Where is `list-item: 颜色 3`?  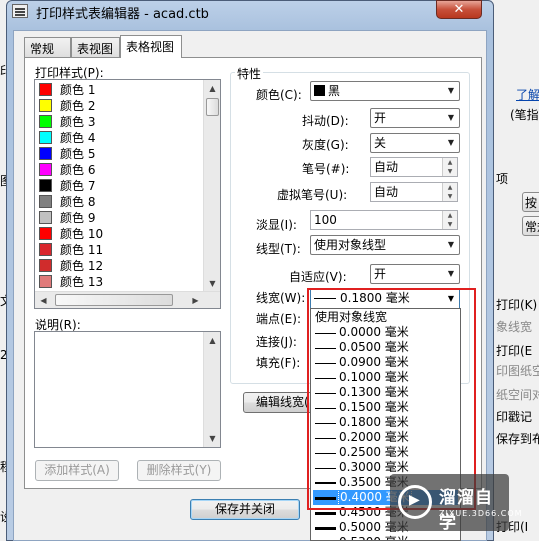 list-item: 颜色 3 is located at coordinates (120, 121).